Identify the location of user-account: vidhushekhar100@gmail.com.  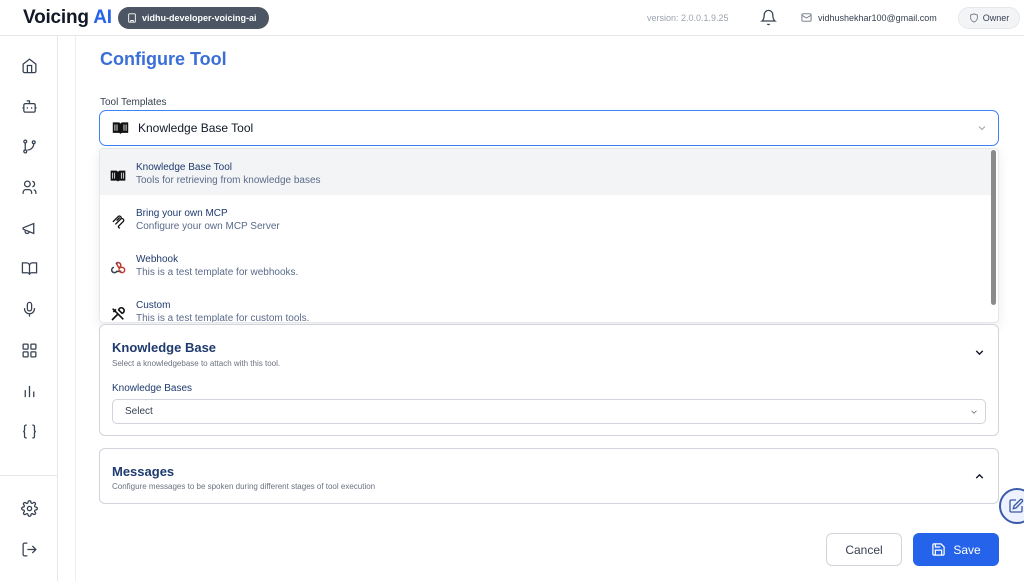
(869, 17).